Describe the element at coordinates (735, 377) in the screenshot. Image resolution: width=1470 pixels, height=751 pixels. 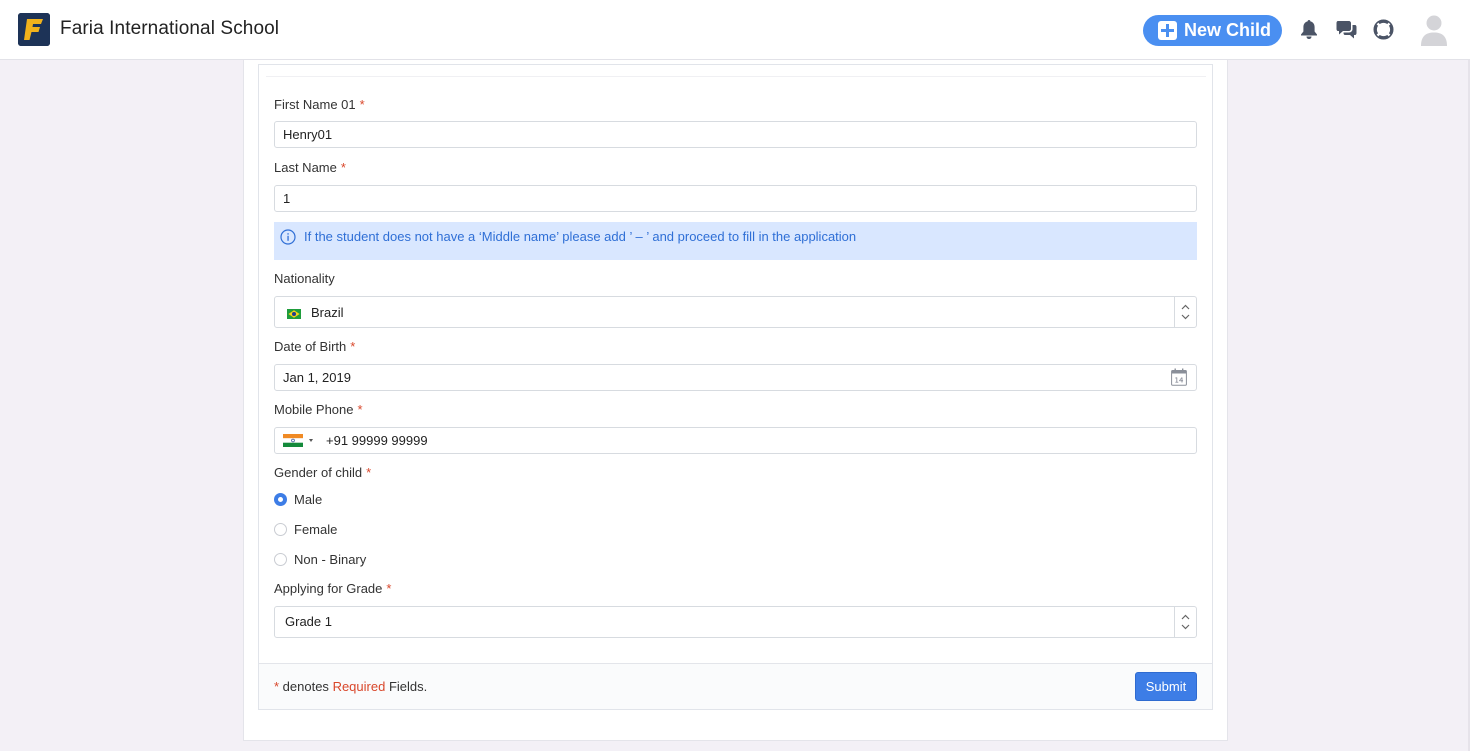
I see `date-of-birth-input` at that location.